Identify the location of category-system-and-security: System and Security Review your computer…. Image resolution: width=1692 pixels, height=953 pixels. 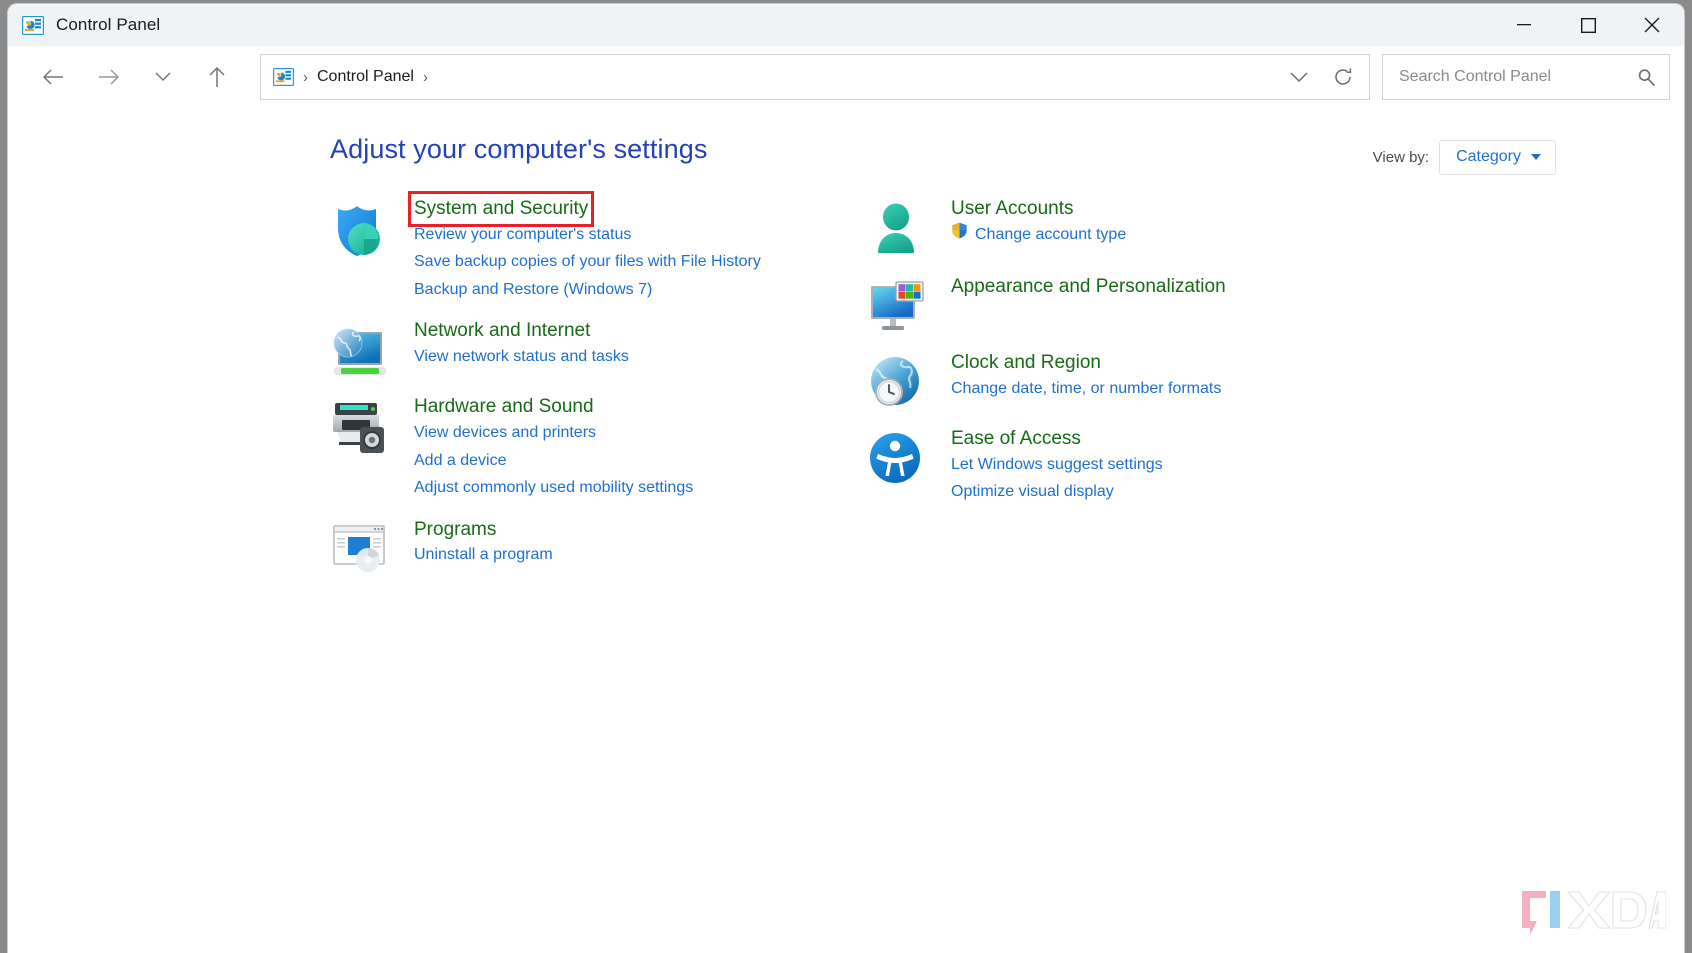
(586, 247).